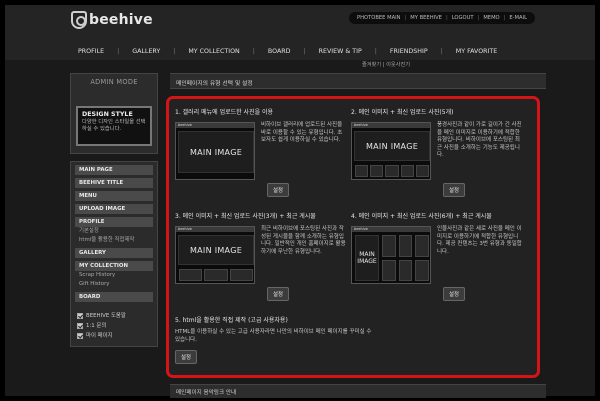 This screenshot has height=401, width=600. What do you see at coordinates (114, 82) in the screenshot?
I see `admin-mode-title: ADMIN MODE` at bounding box center [114, 82].